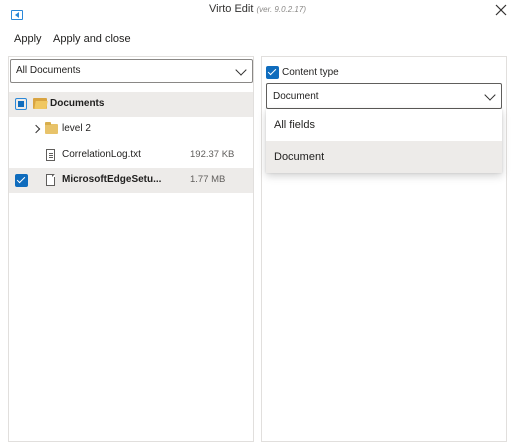 This screenshot has width=515, height=442. Describe the element at coordinates (131, 71) in the screenshot. I see `library-dropdown: All Documents` at that location.